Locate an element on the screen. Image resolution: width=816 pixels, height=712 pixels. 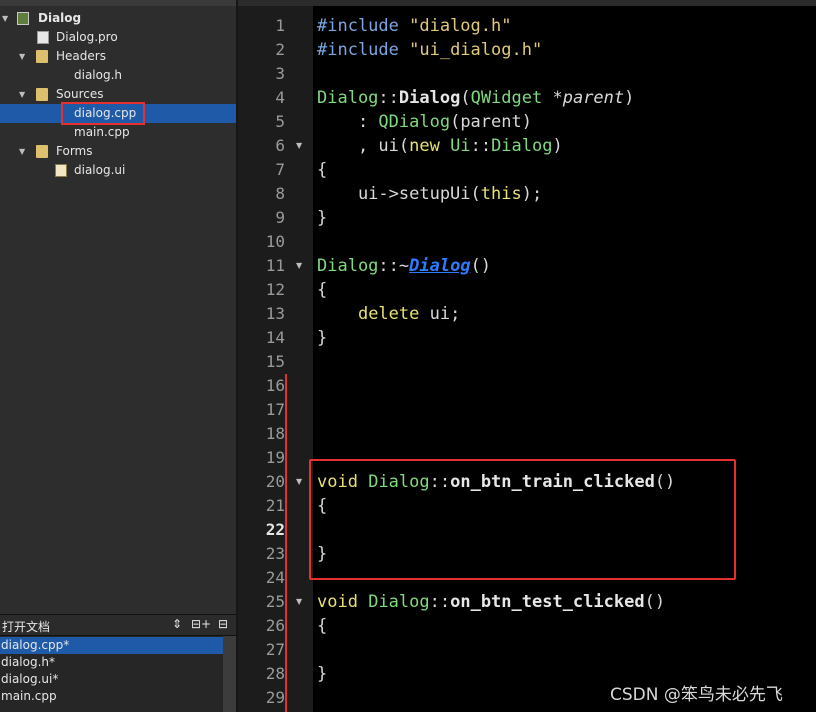
line-number: 19 is located at coordinates (275, 457).